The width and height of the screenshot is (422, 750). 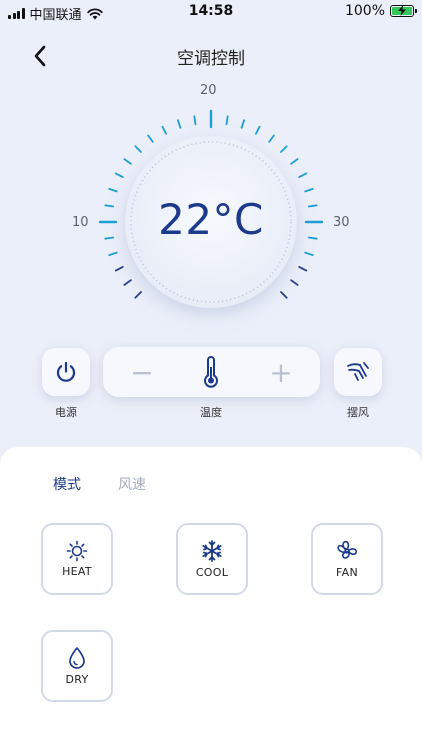 What do you see at coordinates (212, 551) in the screenshot?
I see `snowflake-icon` at bounding box center [212, 551].